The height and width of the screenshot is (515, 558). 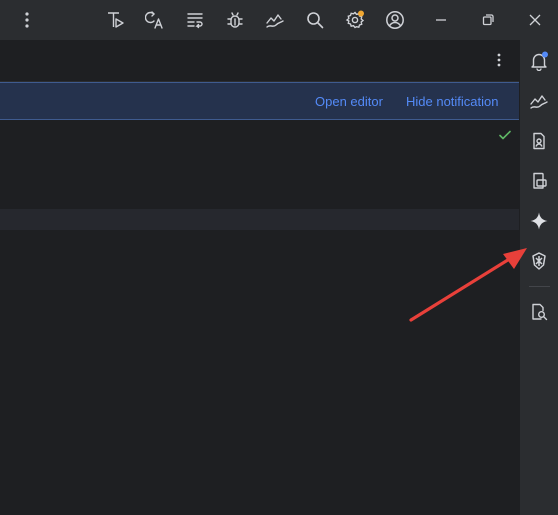 I want to click on right-tool-window-bar, so click(x=538, y=277).